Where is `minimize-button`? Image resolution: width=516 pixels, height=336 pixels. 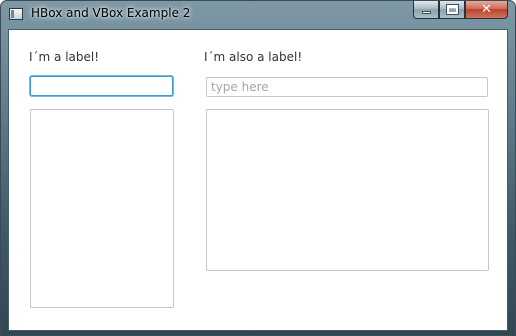
minimize-button is located at coordinates (426, 10).